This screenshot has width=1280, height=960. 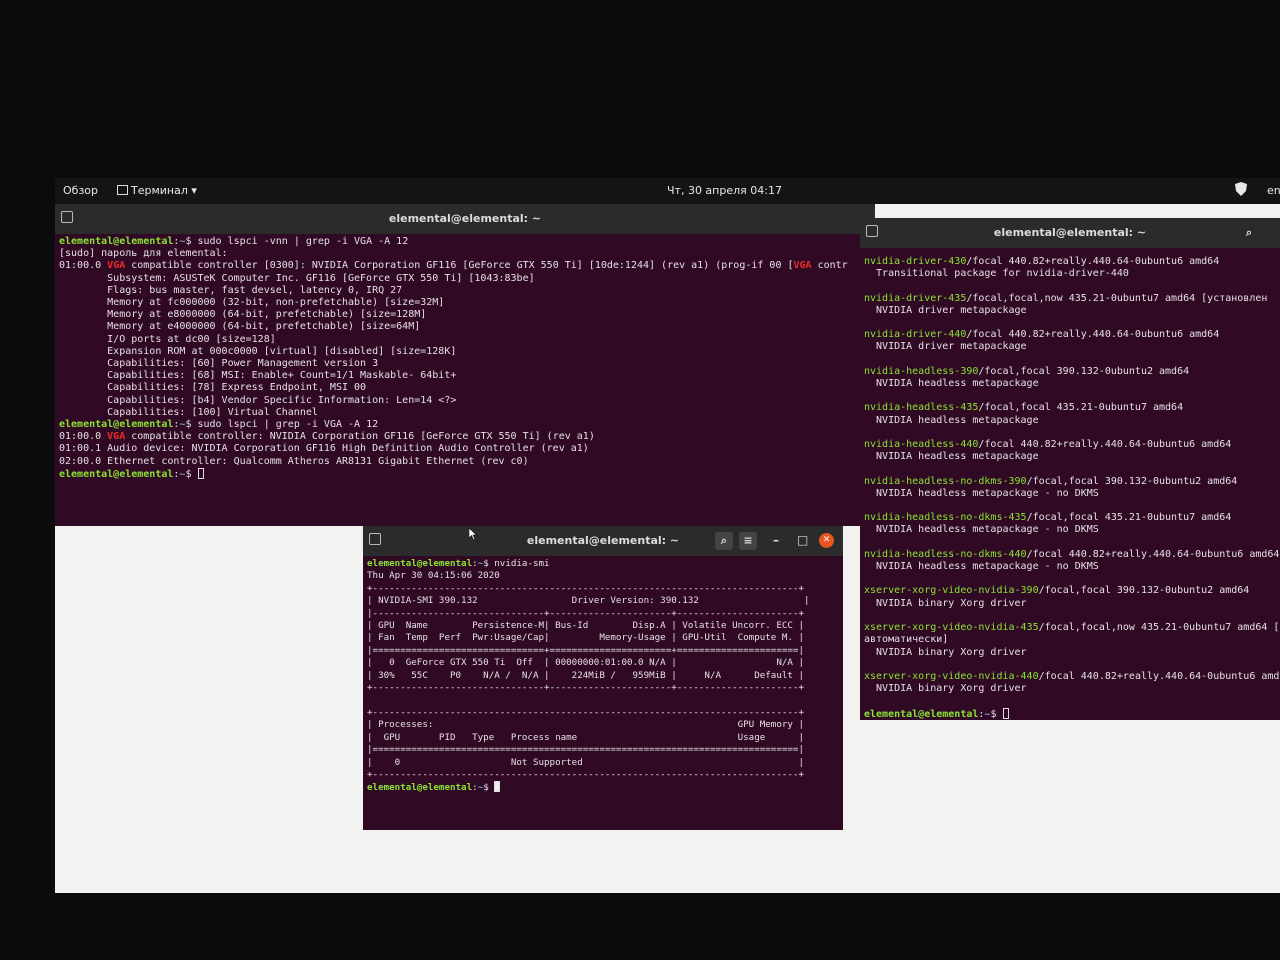 I want to click on titlebar: elemental@elemental: ~ ⌕ ≡ – □ ✕, so click(x=603, y=541).